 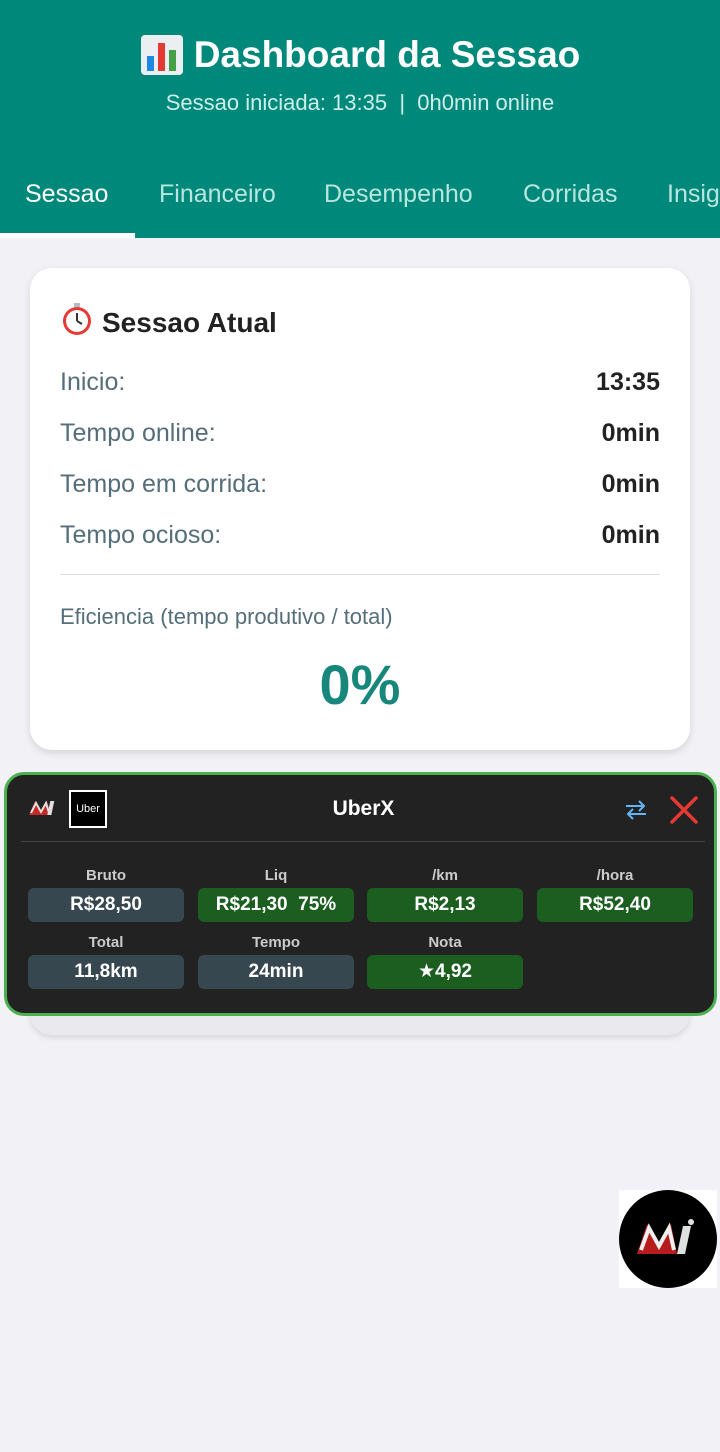 I want to click on metric-label: Nota, so click(x=445, y=942).